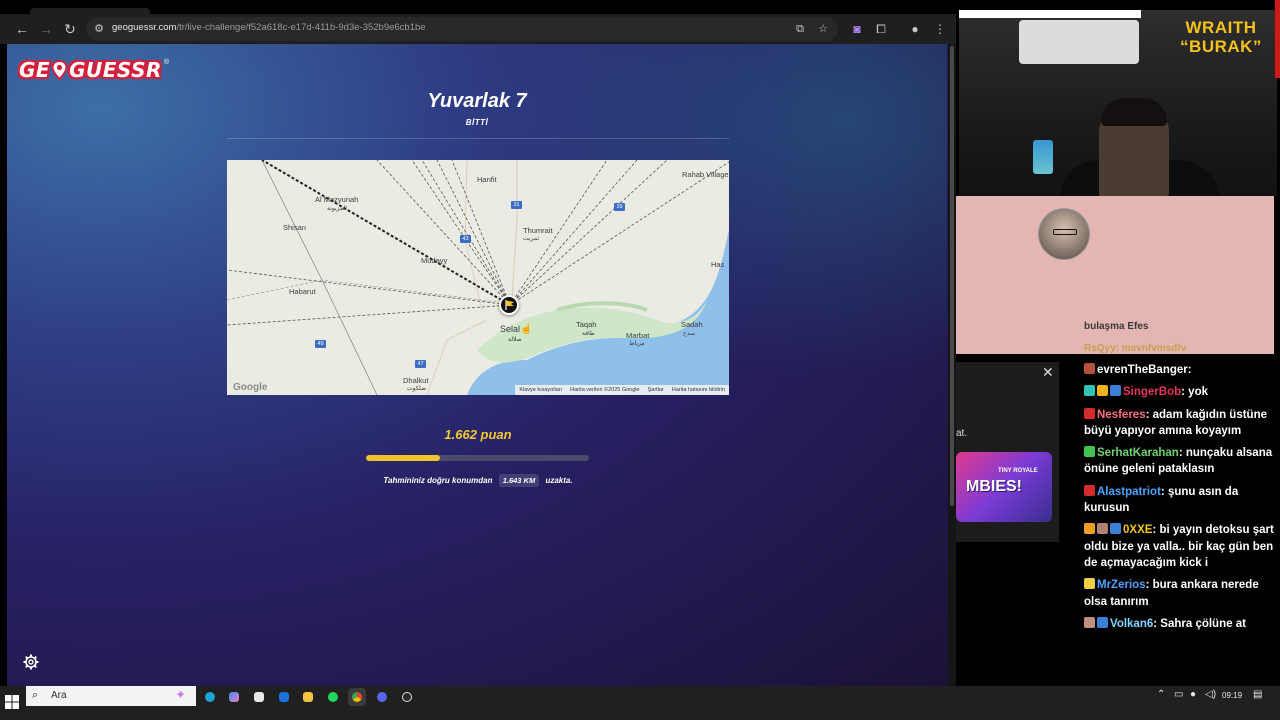 This screenshot has width=1280, height=720. I want to click on chat-username: MrZerios, so click(1121, 585).